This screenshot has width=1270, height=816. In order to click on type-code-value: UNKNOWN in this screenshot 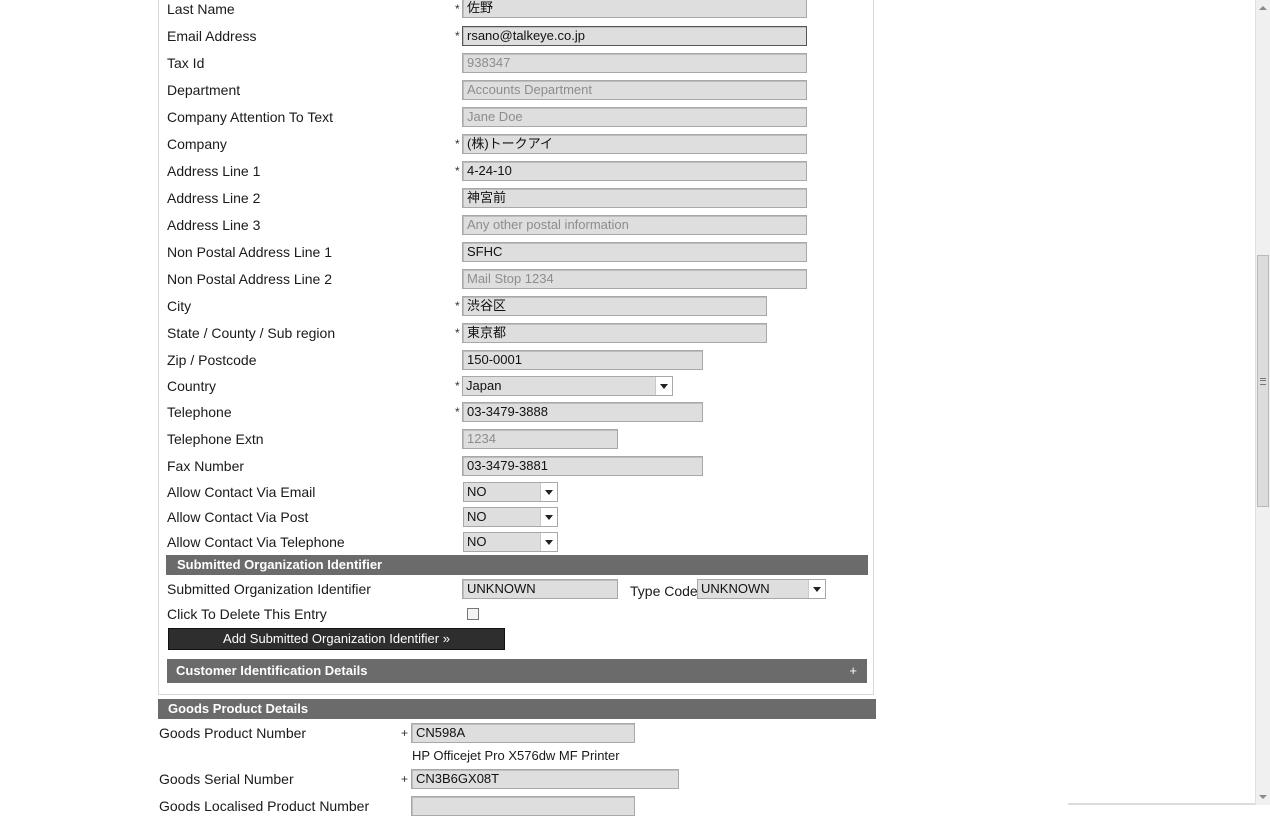, I will do `click(735, 588)`.